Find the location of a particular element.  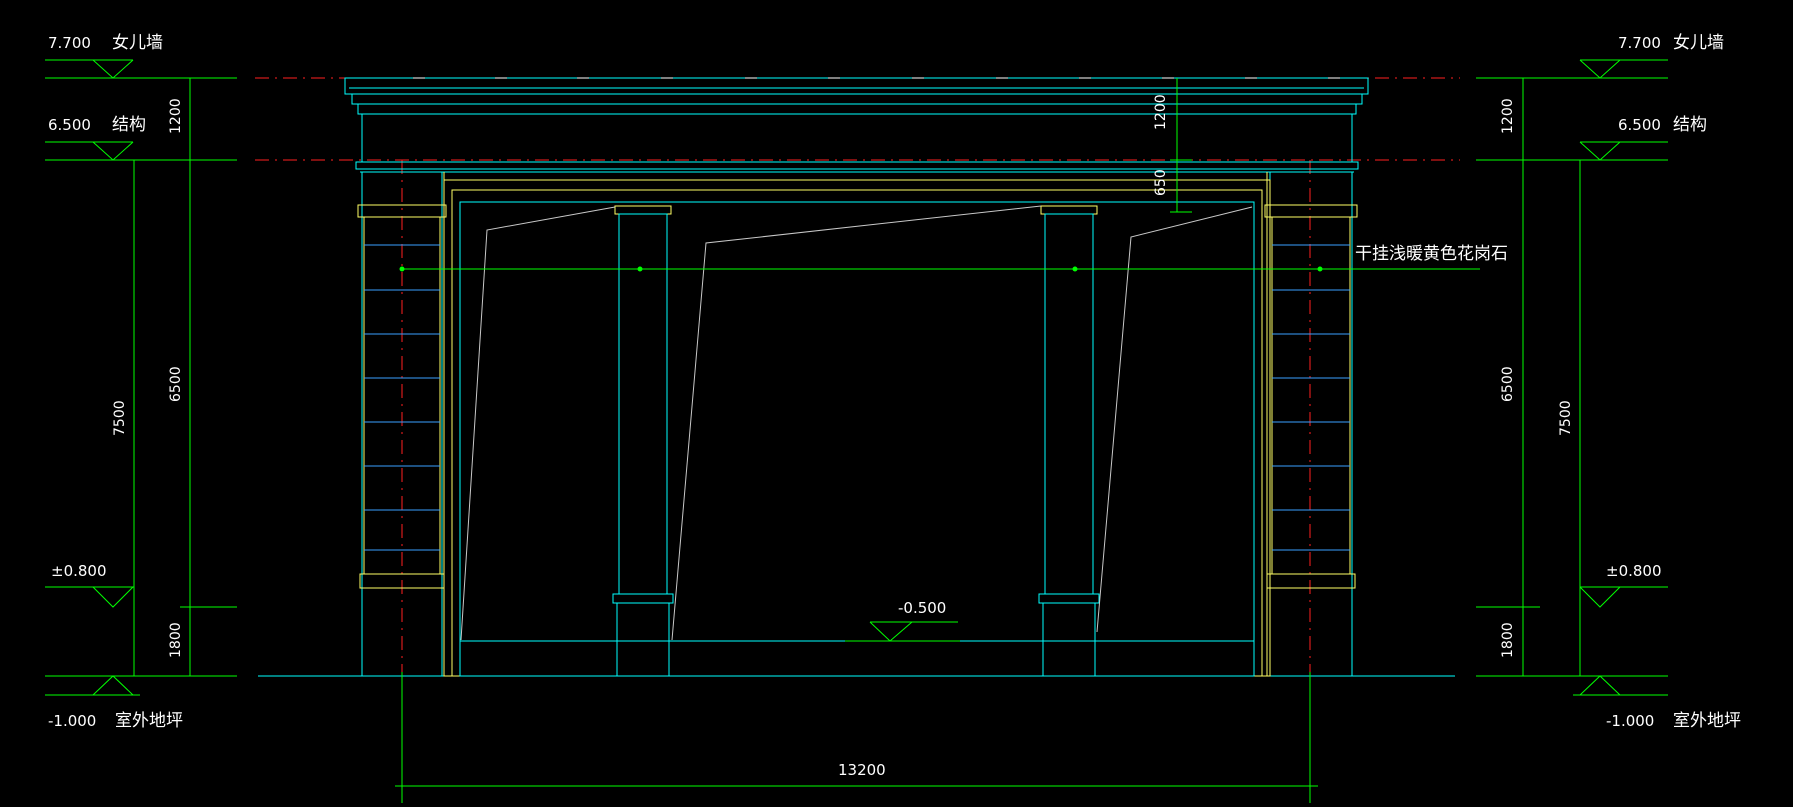

left-outdoor-level: -1.000 is located at coordinates (72, 721).